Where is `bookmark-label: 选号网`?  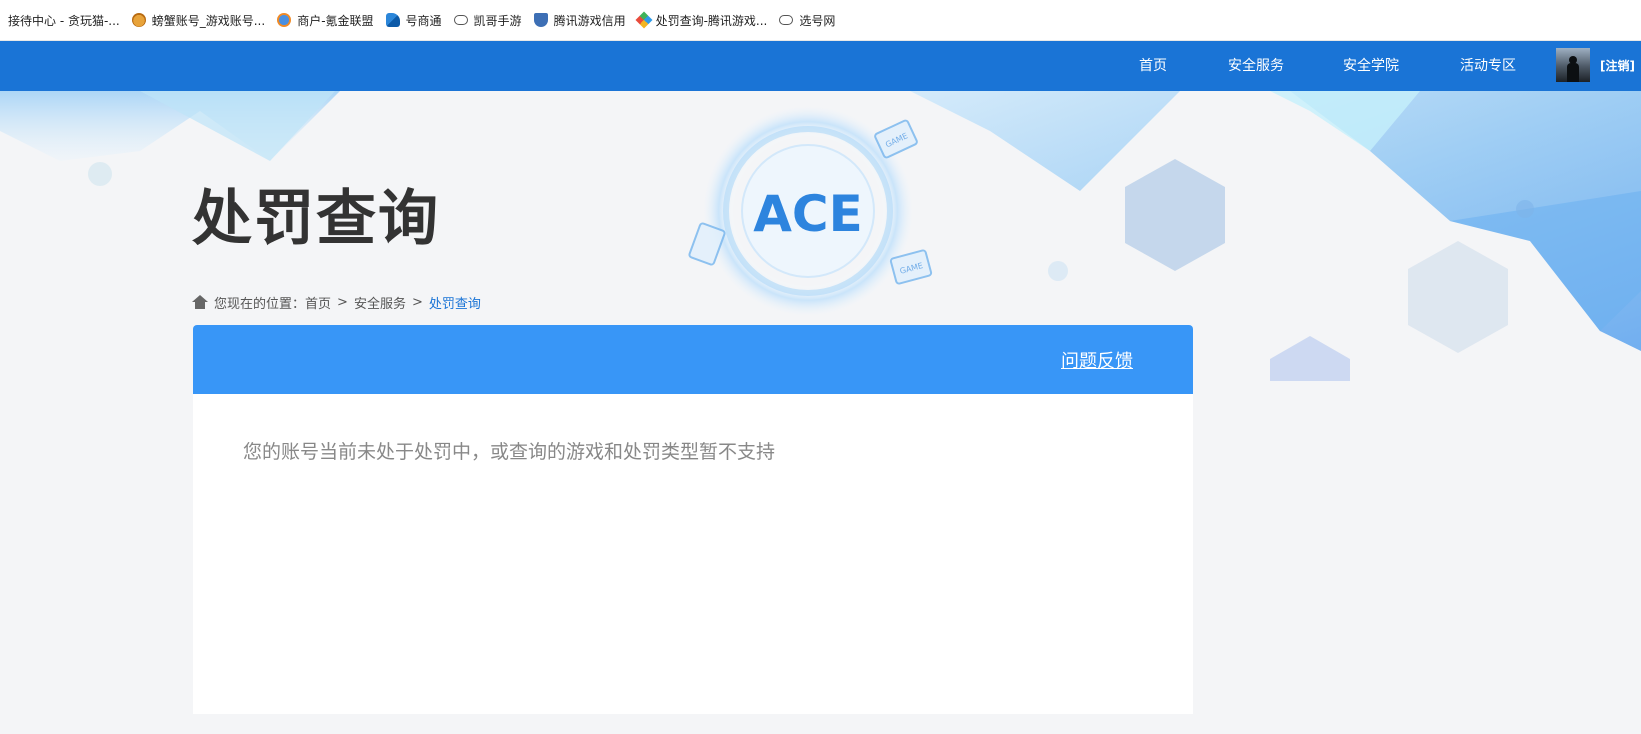
bookmark-label: 选号网 is located at coordinates (817, 20).